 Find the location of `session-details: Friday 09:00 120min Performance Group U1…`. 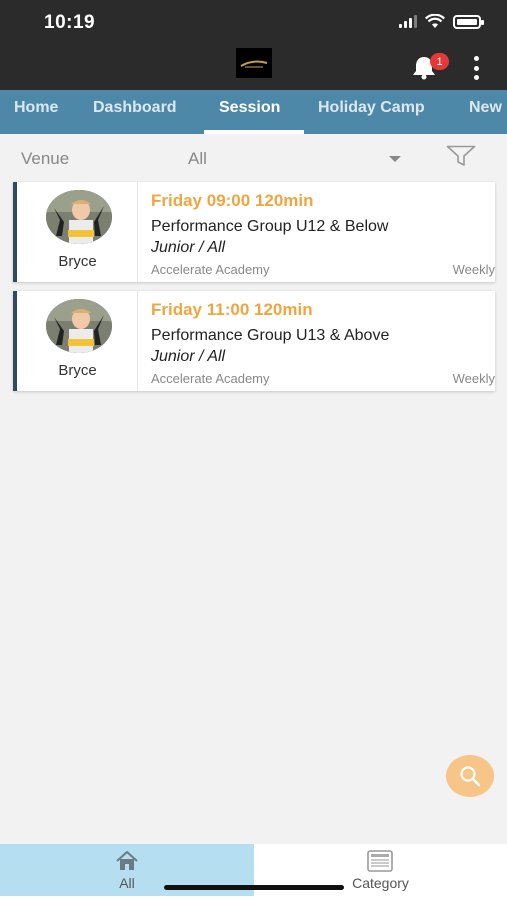

session-details: Friday 09:00 120min Performance Group U1… is located at coordinates (323, 232).